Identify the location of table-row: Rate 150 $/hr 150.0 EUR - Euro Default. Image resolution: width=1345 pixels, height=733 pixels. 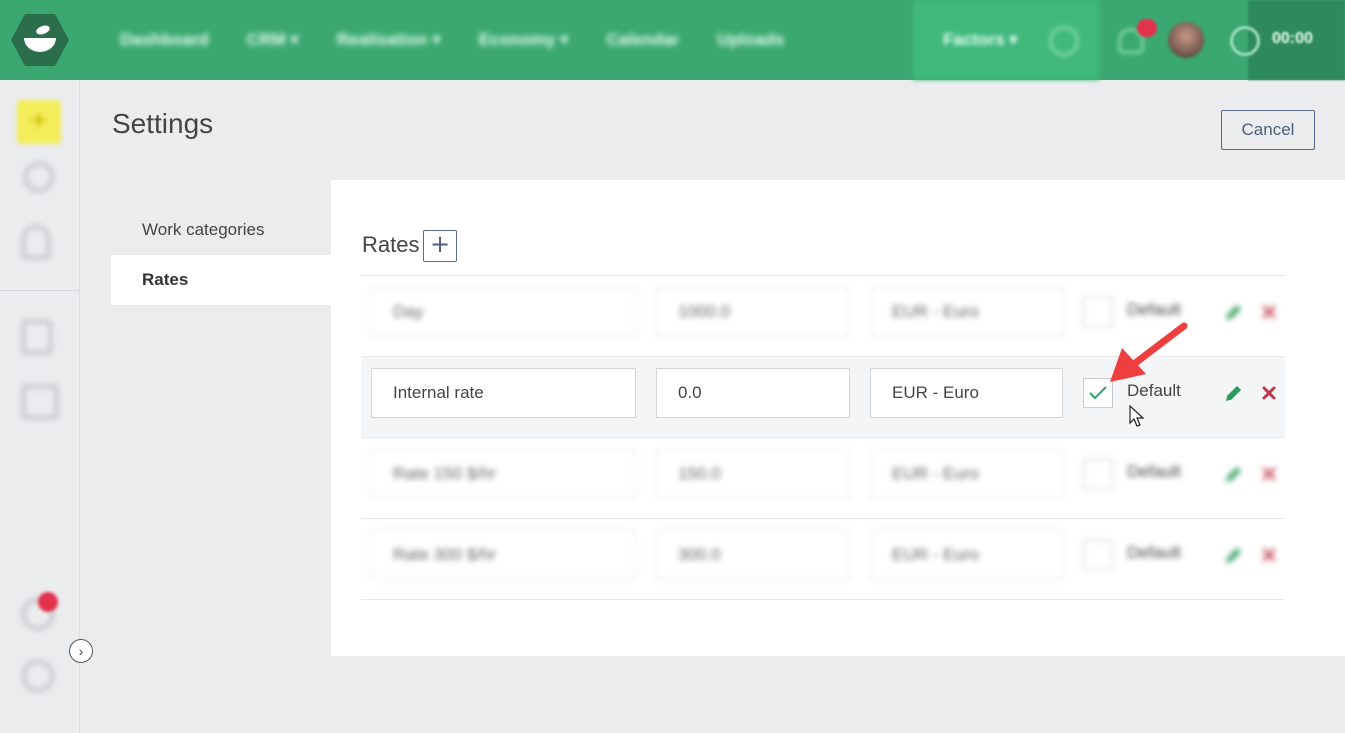
(823, 478).